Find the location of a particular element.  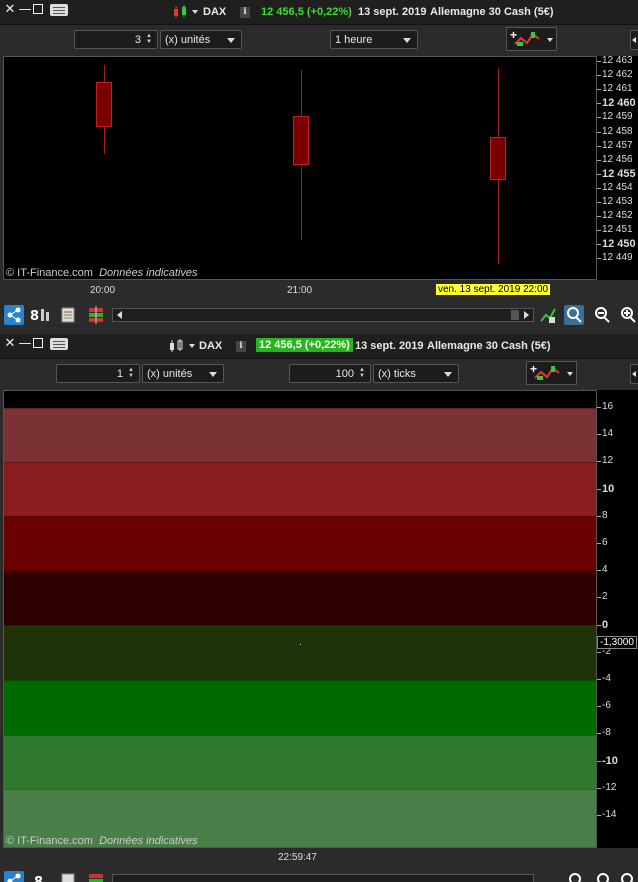

window2-toolbar: 1 ▲ ▼ (x) unités 100 ▲ ▼ (x) ticks + is located at coordinates (319, 374).